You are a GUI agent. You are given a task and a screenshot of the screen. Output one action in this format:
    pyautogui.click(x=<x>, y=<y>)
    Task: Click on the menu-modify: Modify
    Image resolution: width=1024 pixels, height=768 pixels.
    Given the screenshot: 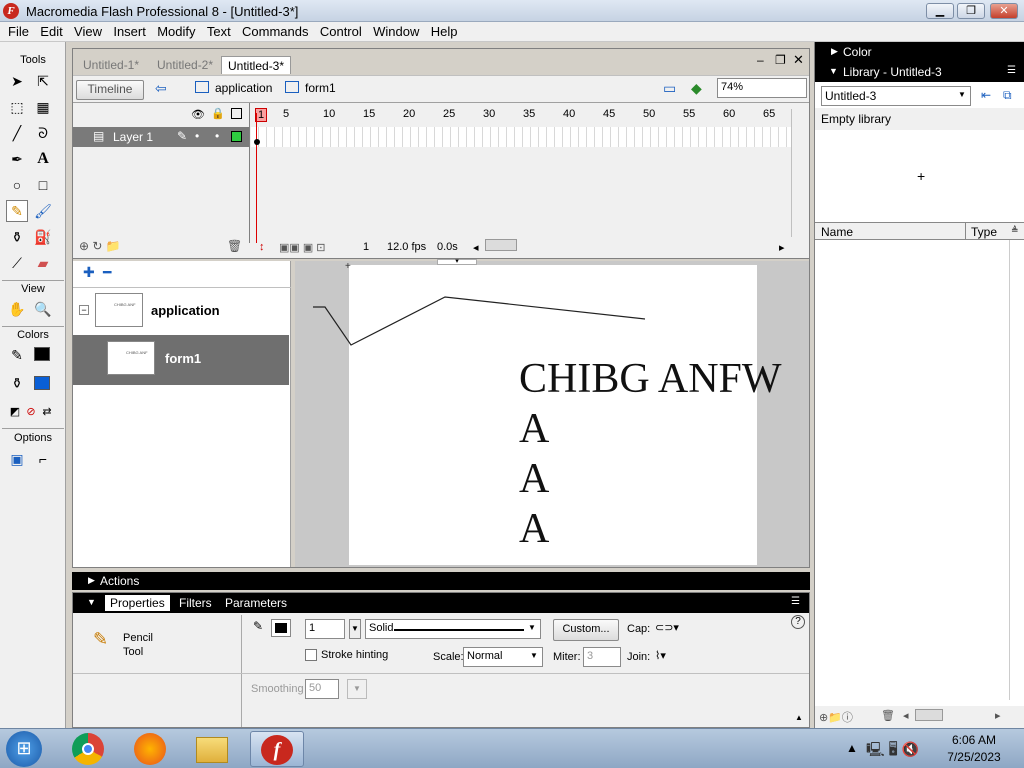 What is the action you would take?
    pyautogui.click(x=172, y=30)
    